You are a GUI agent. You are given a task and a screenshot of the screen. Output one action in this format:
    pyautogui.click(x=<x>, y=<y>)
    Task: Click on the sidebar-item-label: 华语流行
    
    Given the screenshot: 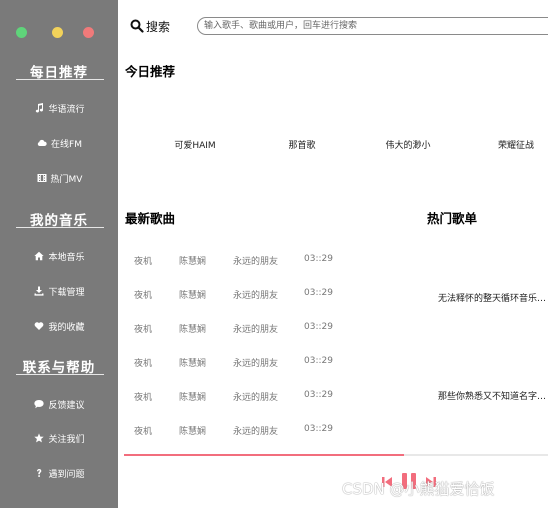 What is the action you would take?
    pyautogui.click(x=66, y=109)
    